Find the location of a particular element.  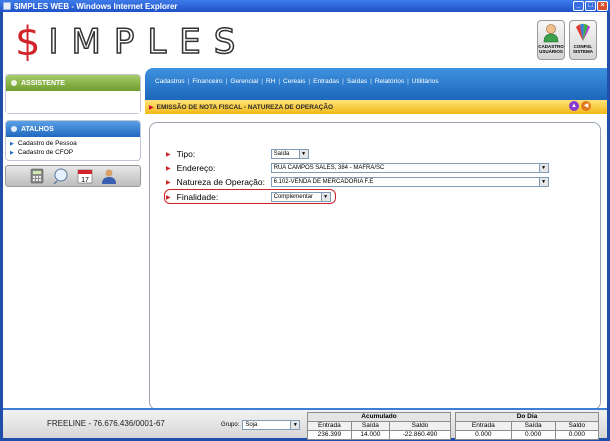

window-title: $IMPLES WEB - Windows Internet Explorer is located at coordinates (96, 6).